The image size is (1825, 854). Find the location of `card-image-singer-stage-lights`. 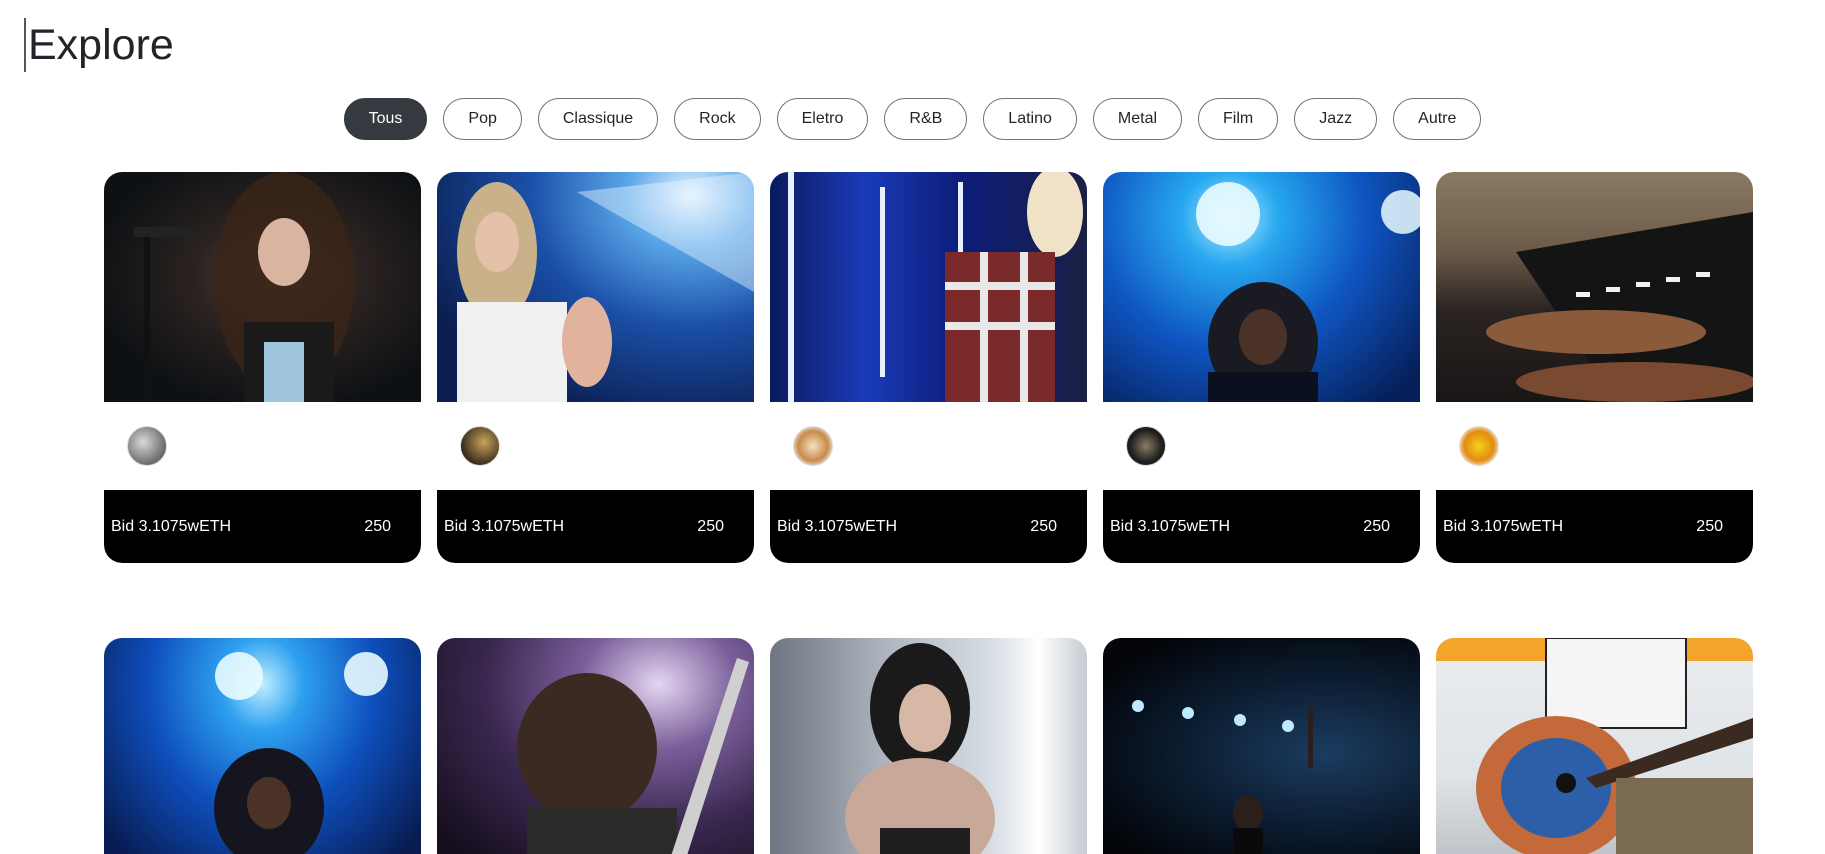

card-image-singer-stage-lights is located at coordinates (595, 287).